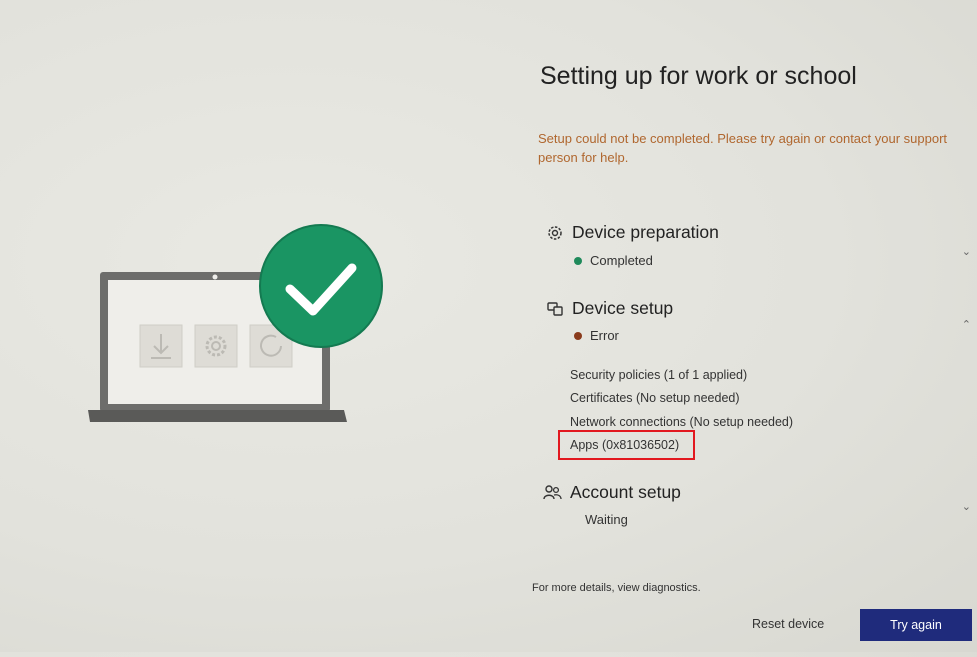  Describe the element at coordinates (616, 588) in the screenshot. I see `diagnostics-link: For more details, view diagnostics.` at that location.